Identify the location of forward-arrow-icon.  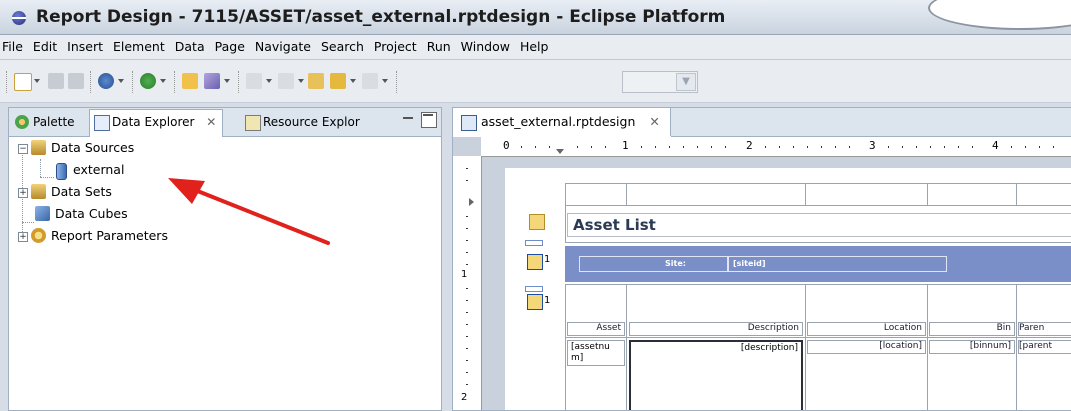
(370, 81).